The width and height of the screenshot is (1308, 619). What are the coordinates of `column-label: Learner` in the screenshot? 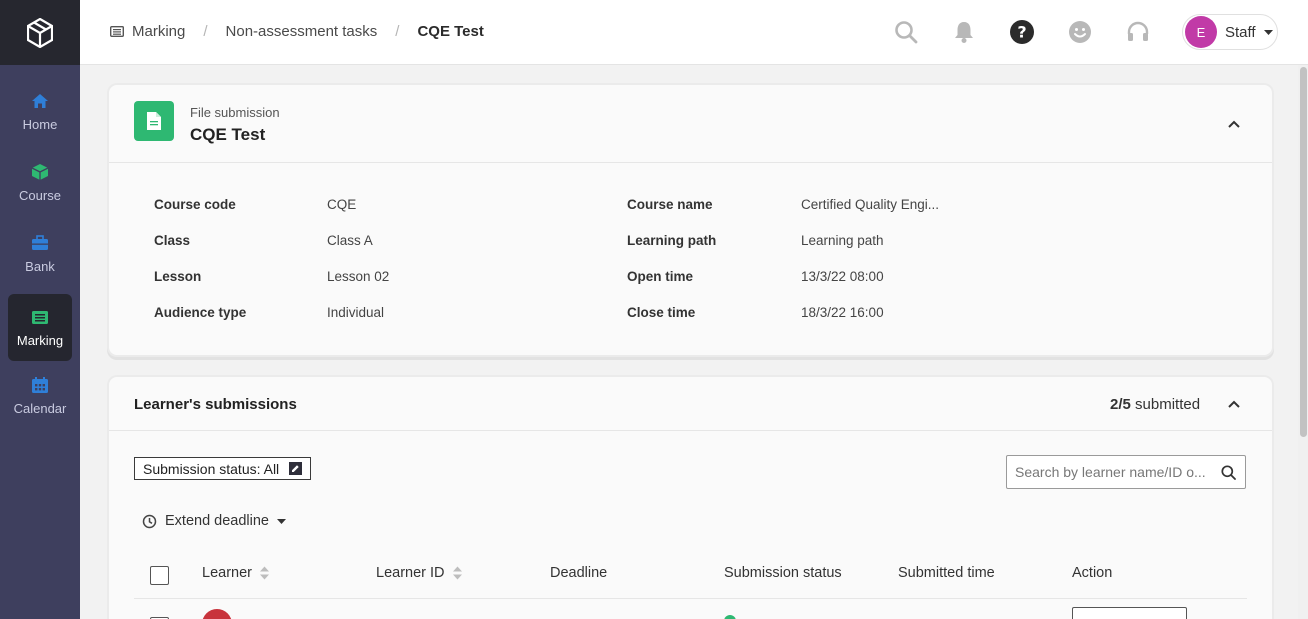 It's located at (227, 573).